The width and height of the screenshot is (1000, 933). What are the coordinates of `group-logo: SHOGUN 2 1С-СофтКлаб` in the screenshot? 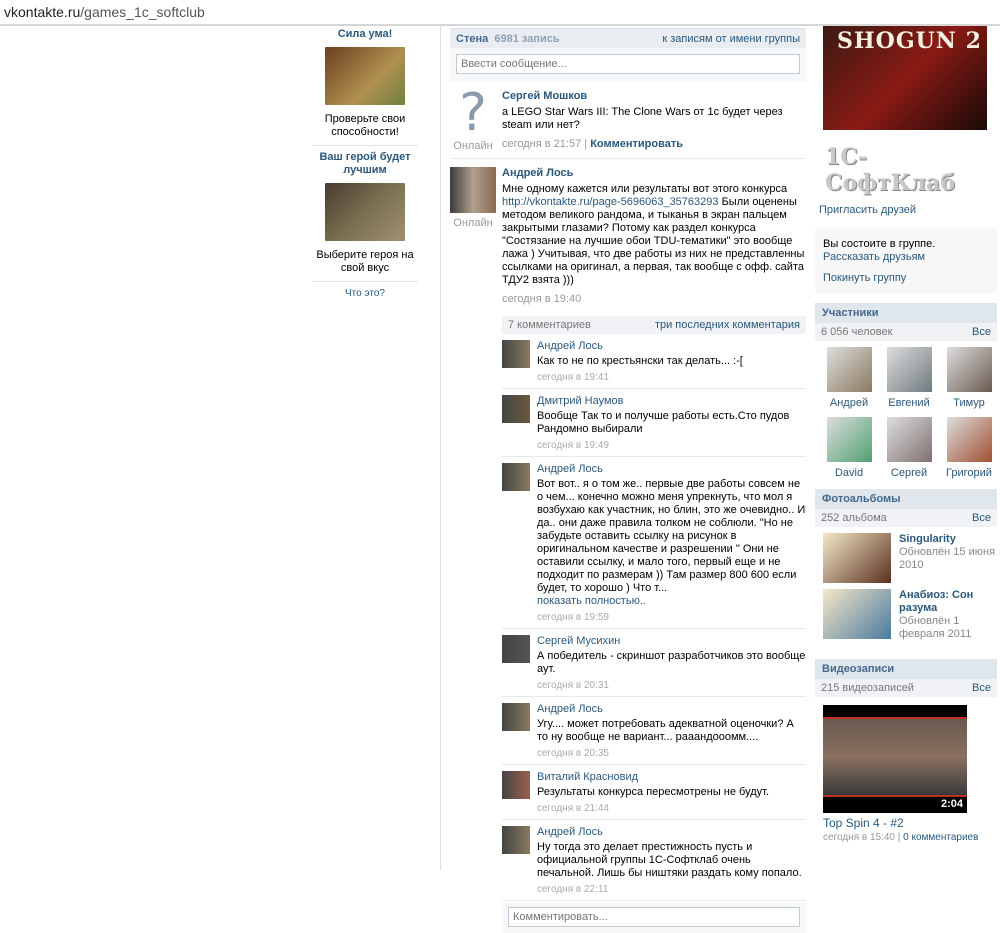 It's located at (906, 111).